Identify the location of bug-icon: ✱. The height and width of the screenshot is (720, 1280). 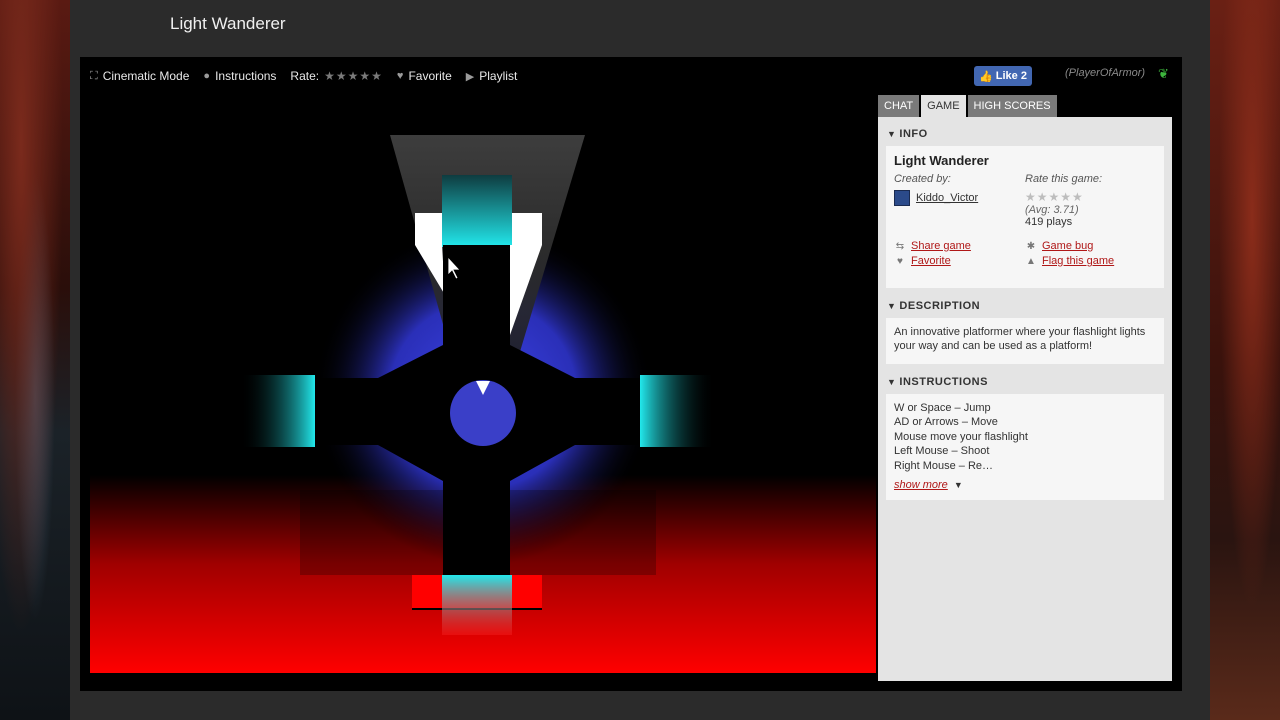
(1031, 246).